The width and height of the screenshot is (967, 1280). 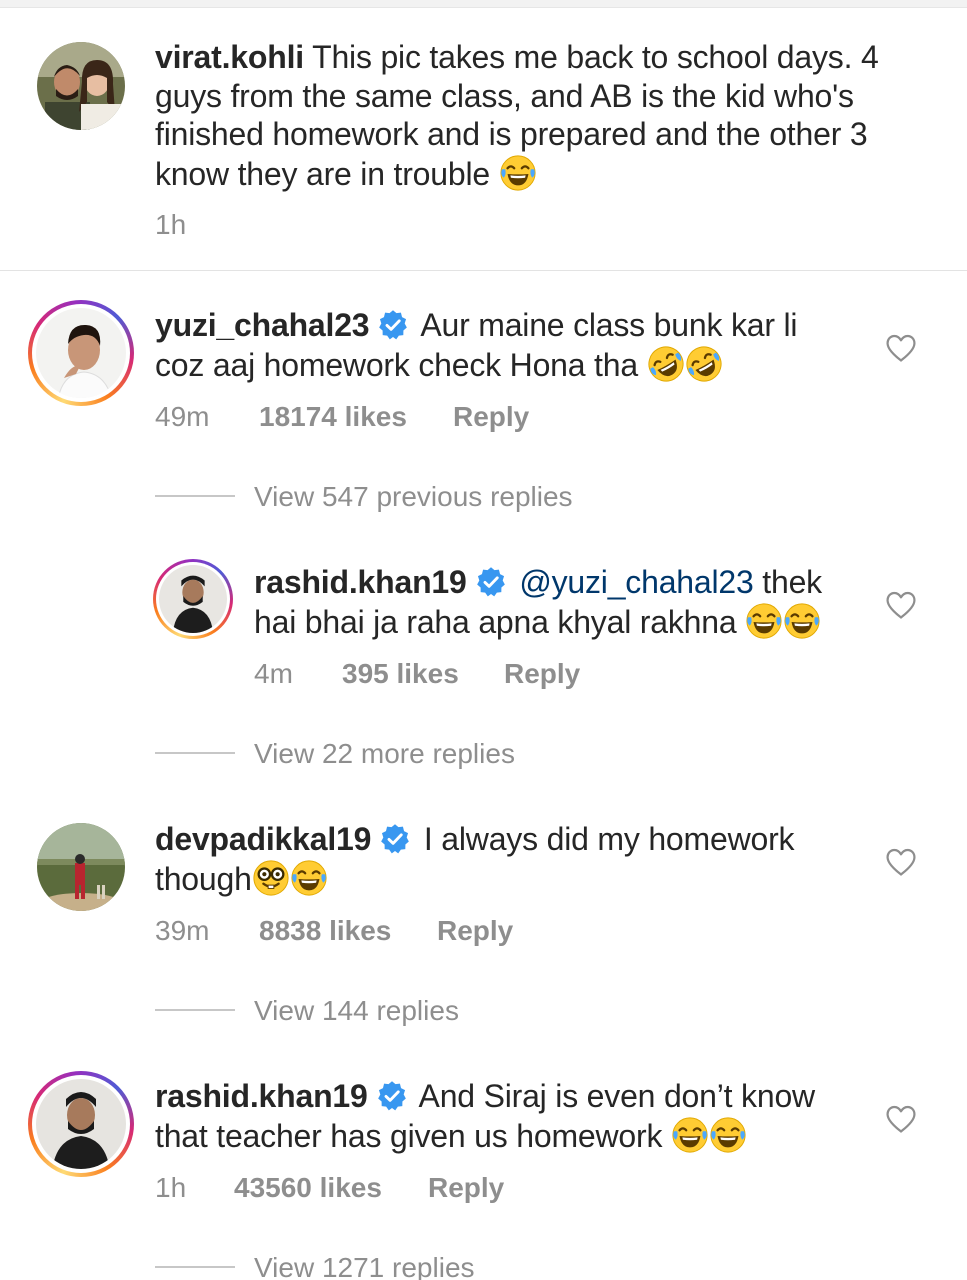 I want to click on caption-timestamp: 1h, so click(x=170, y=225).